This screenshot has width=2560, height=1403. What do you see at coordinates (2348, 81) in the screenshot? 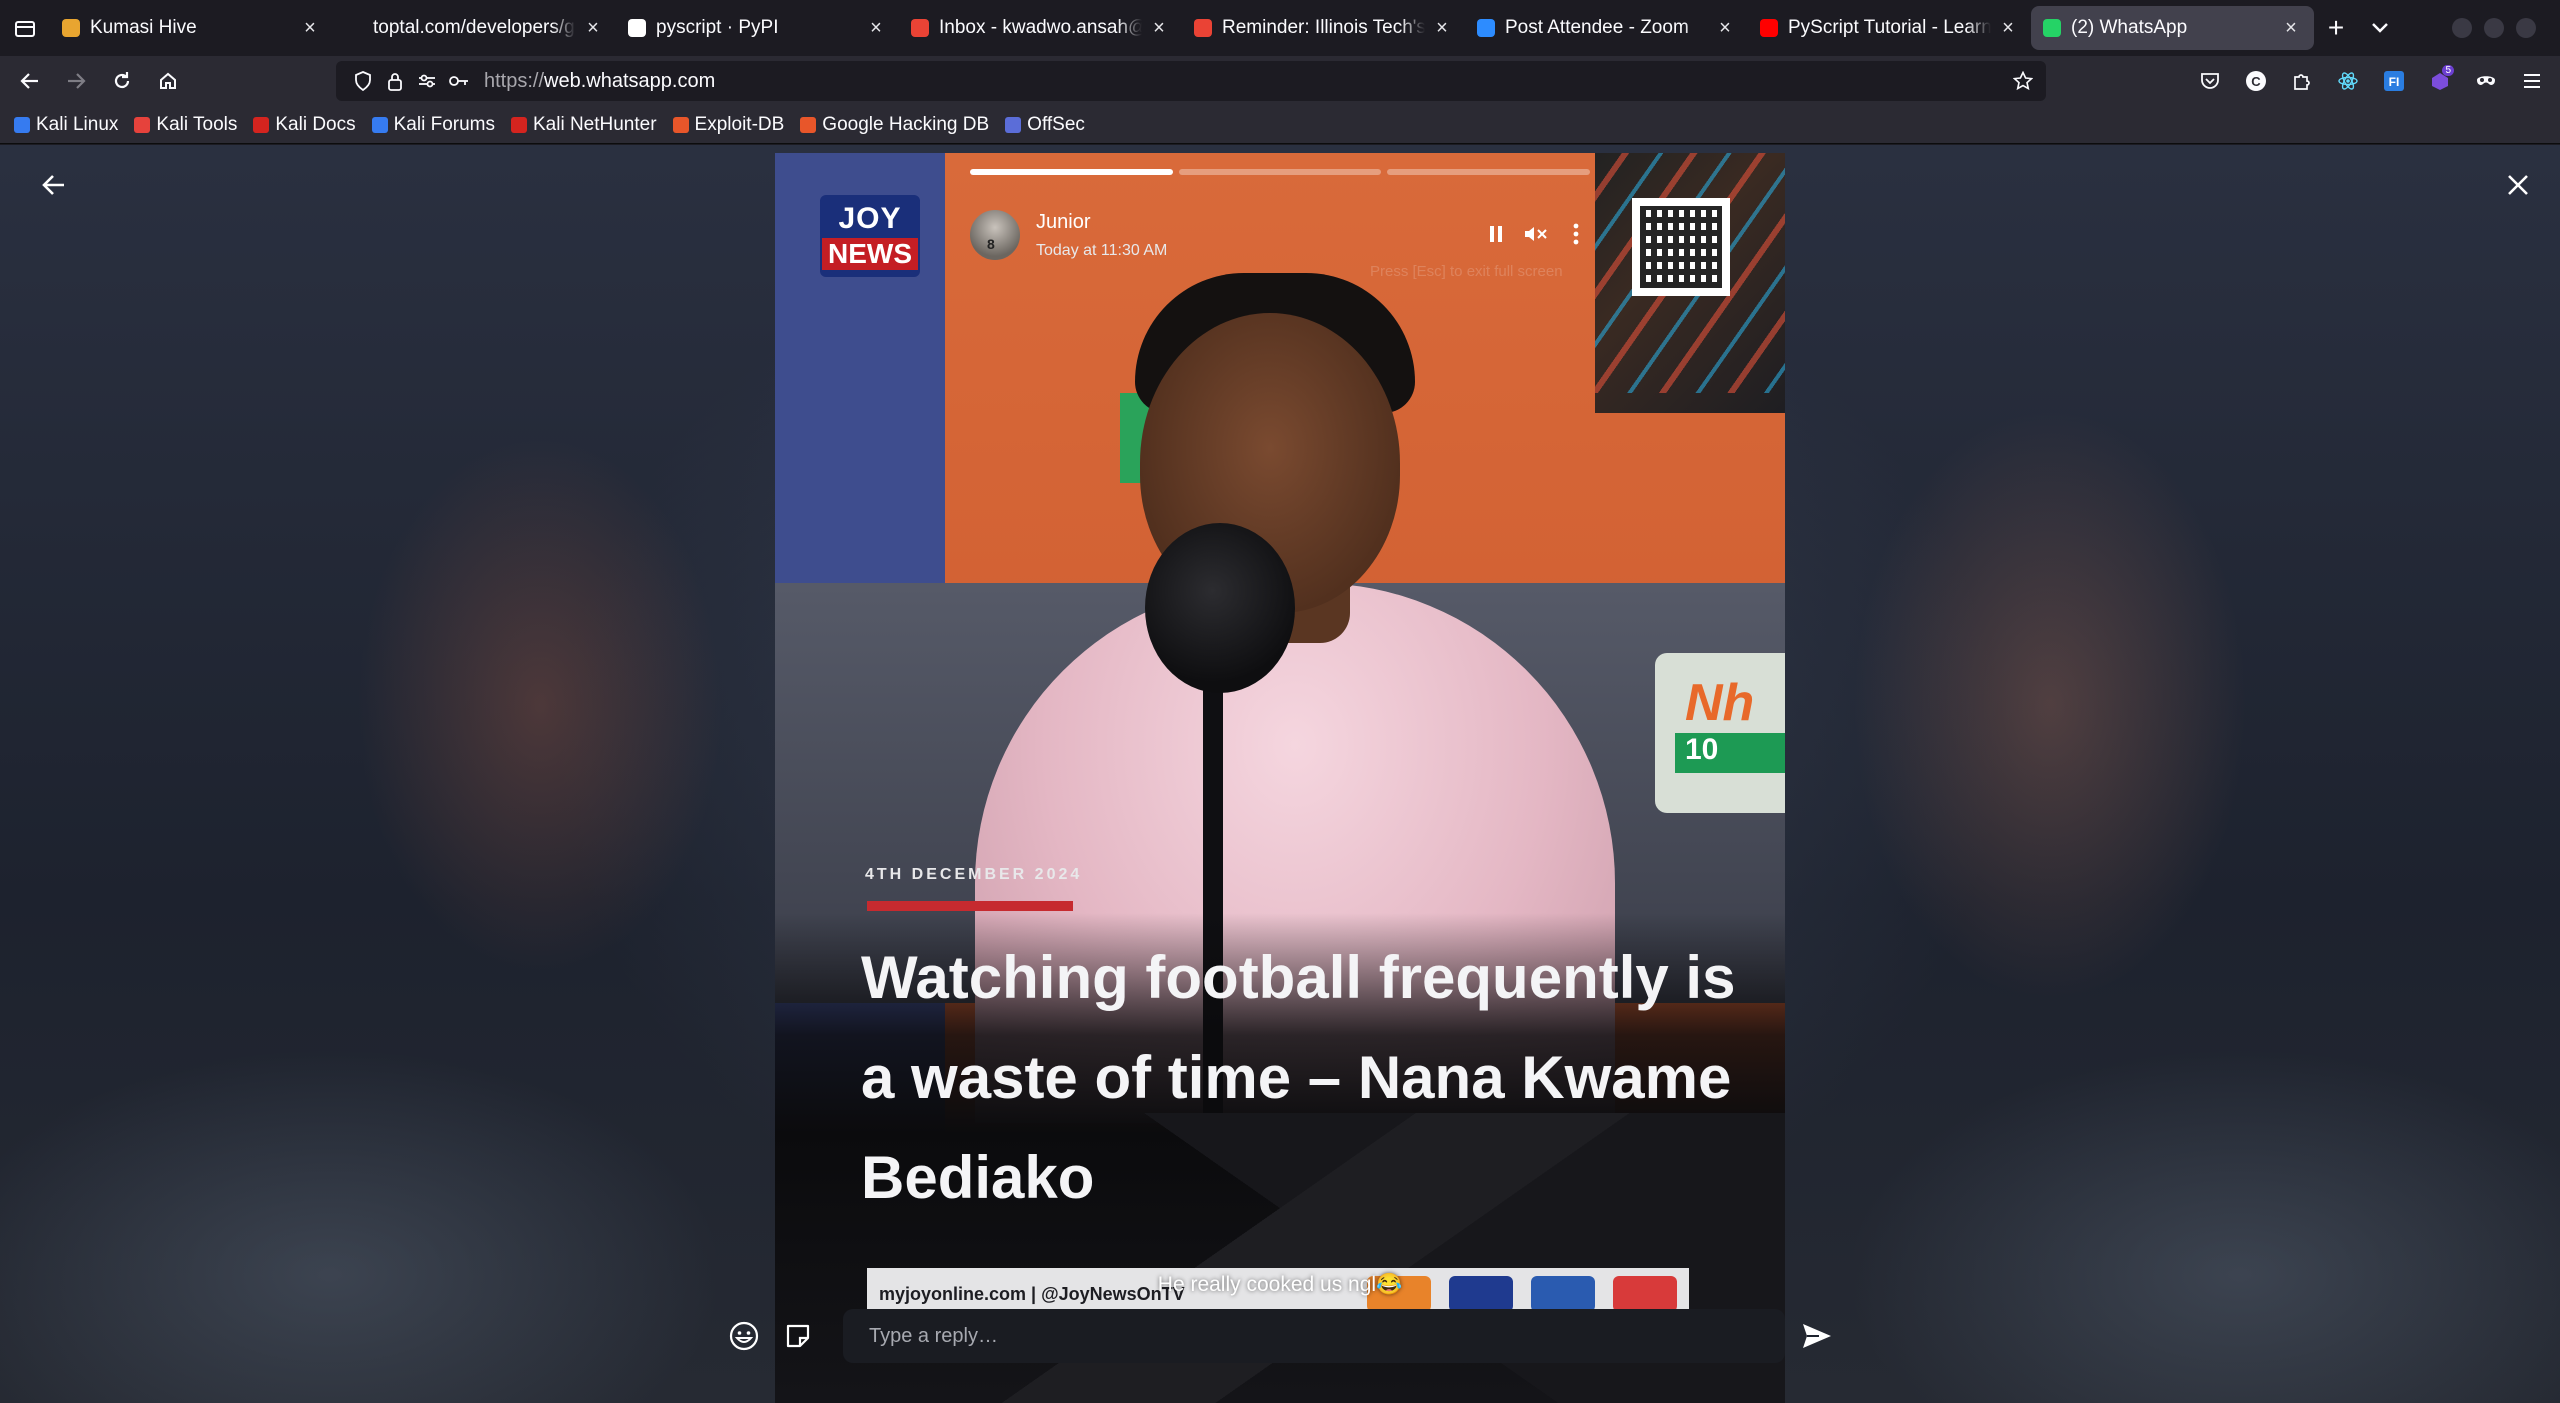
I see `react-devtools-icon` at bounding box center [2348, 81].